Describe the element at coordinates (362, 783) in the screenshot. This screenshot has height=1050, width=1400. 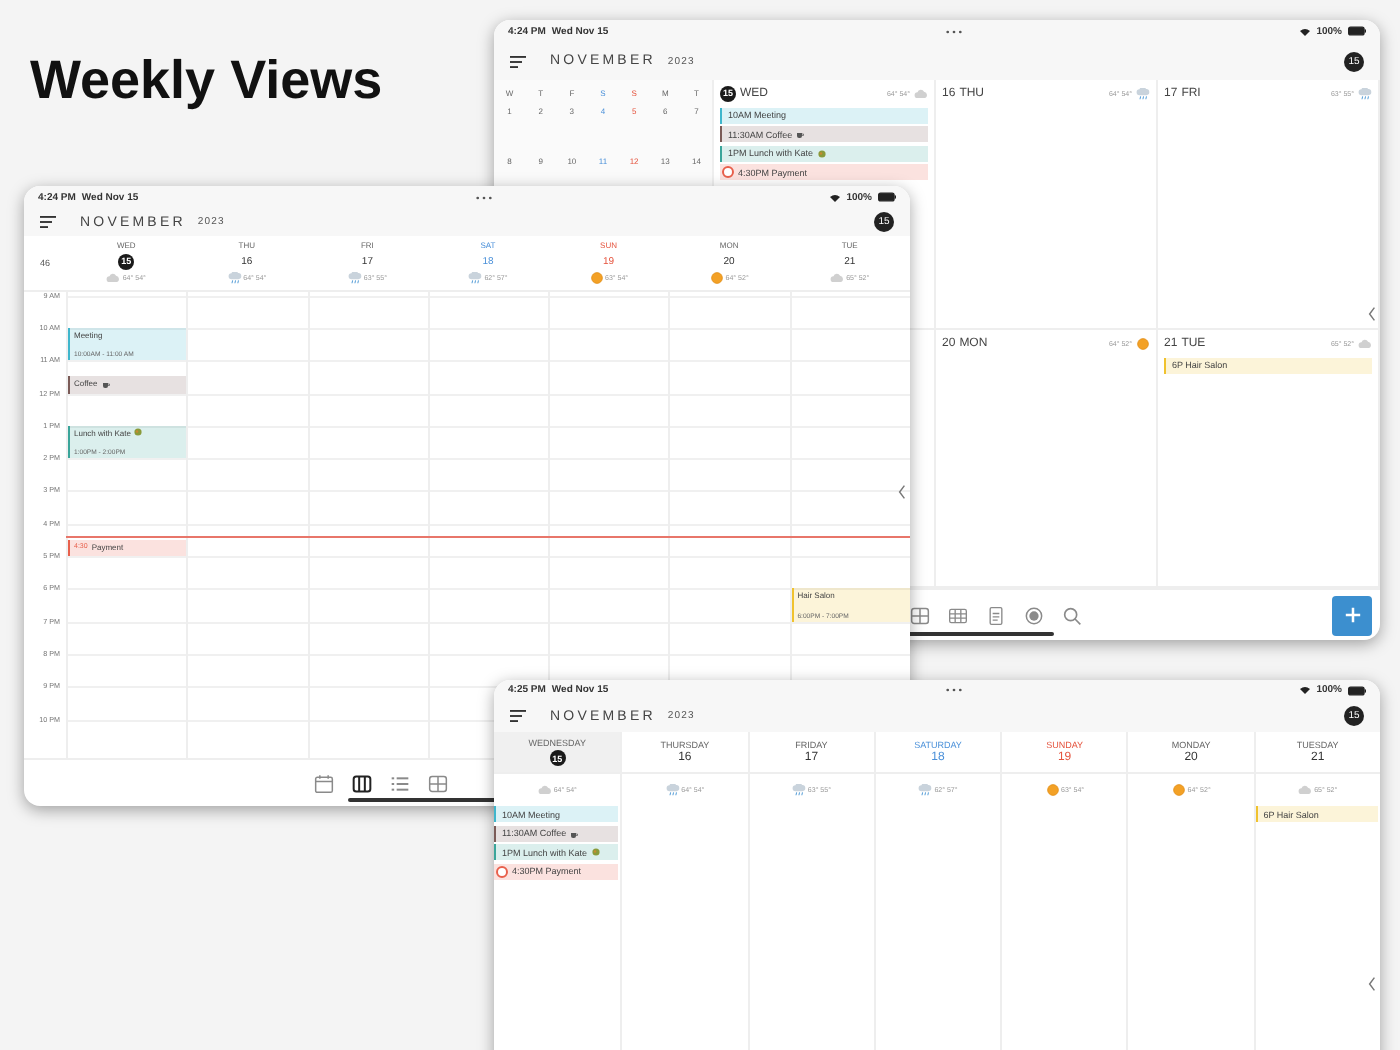
I see `columns-icon` at that location.